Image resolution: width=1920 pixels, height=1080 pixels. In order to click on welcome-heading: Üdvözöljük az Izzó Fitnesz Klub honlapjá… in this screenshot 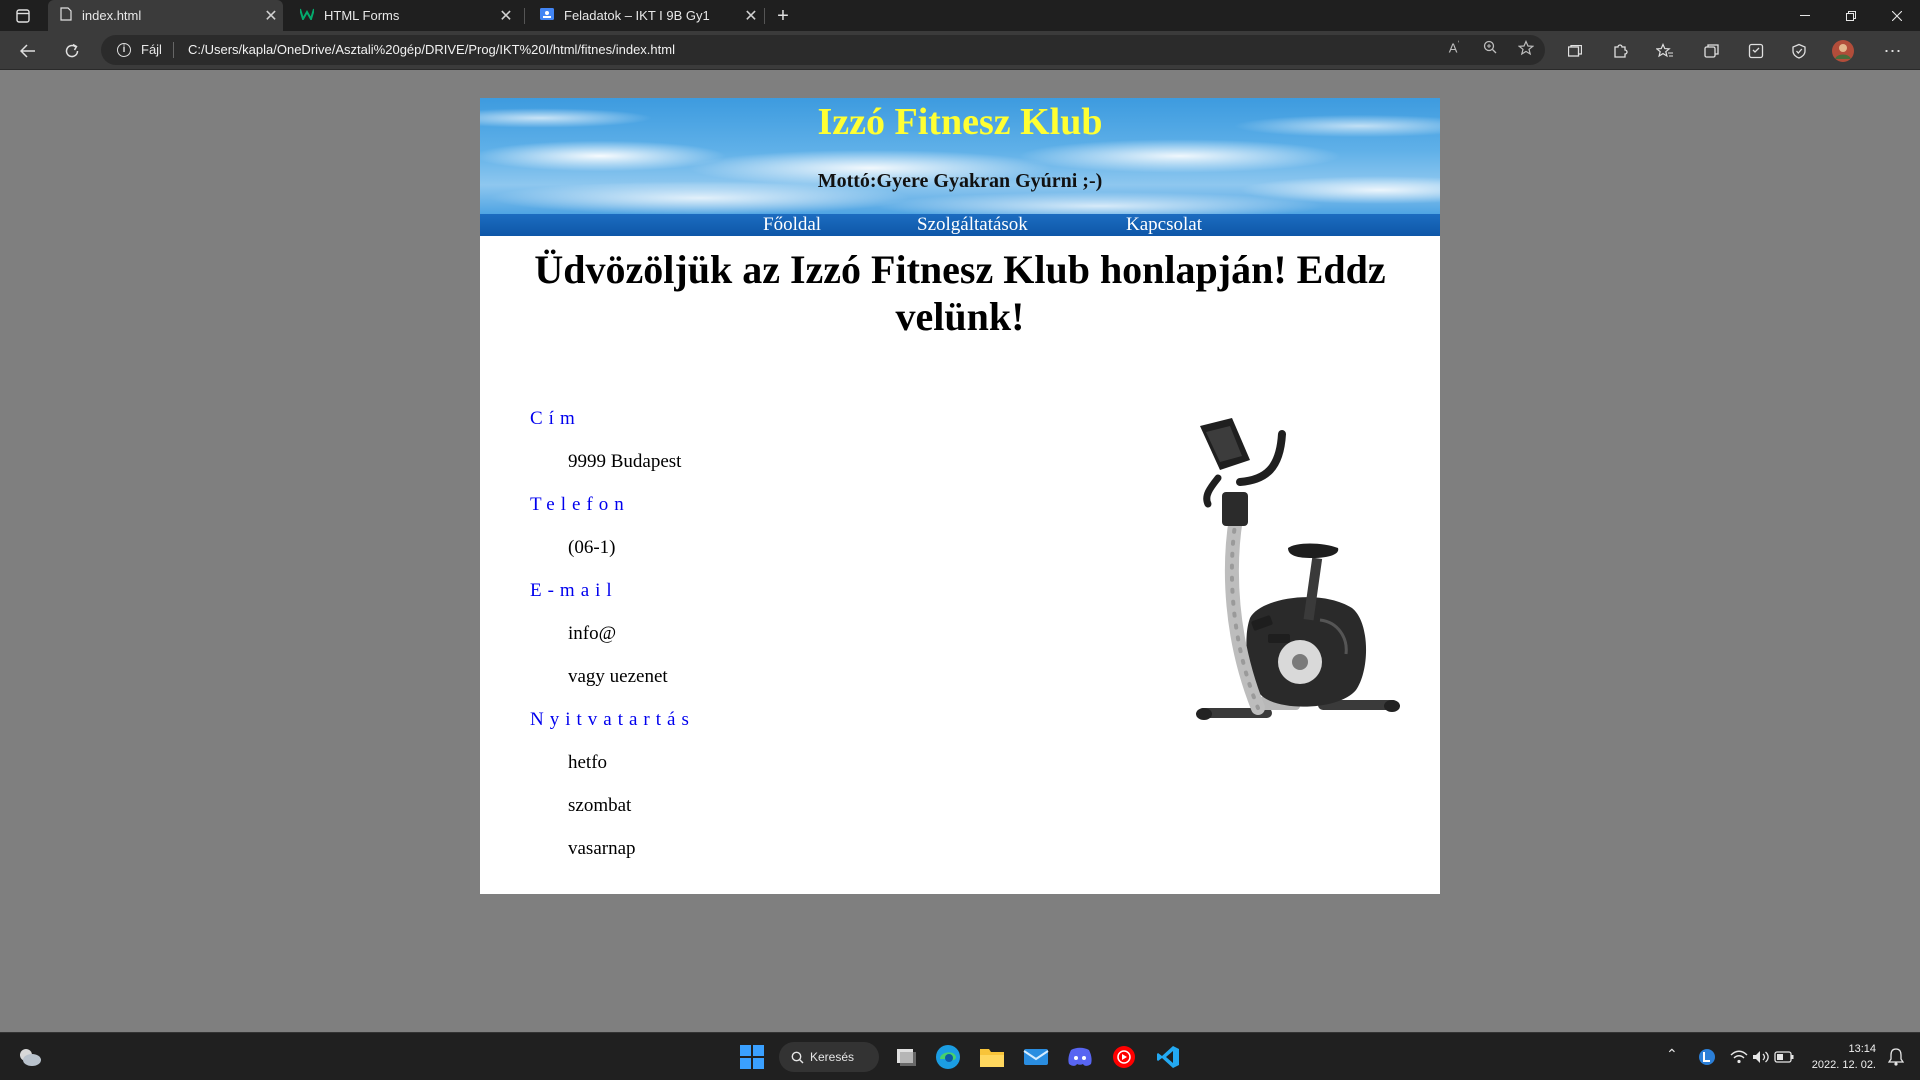, I will do `click(960, 293)`.